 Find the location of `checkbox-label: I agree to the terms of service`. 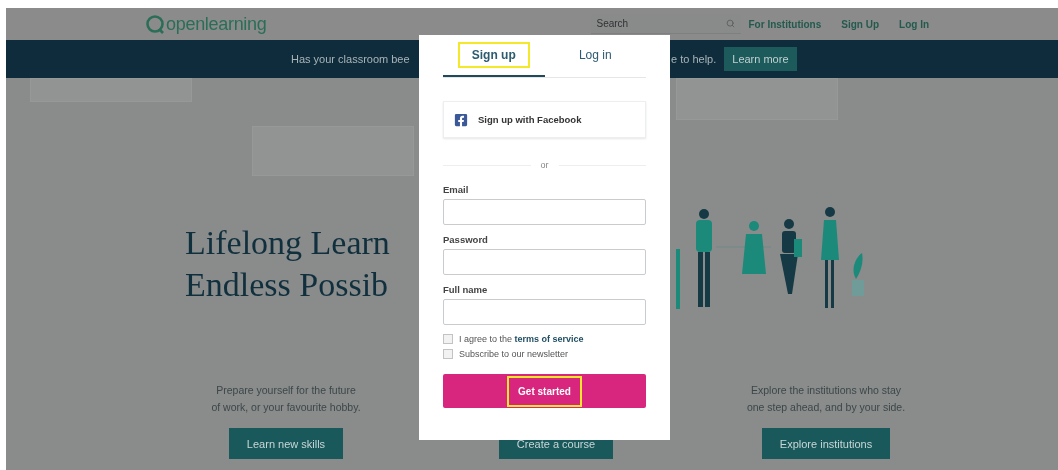

checkbox-label: I agree to the terms of service is located at coordinates (521, 339).